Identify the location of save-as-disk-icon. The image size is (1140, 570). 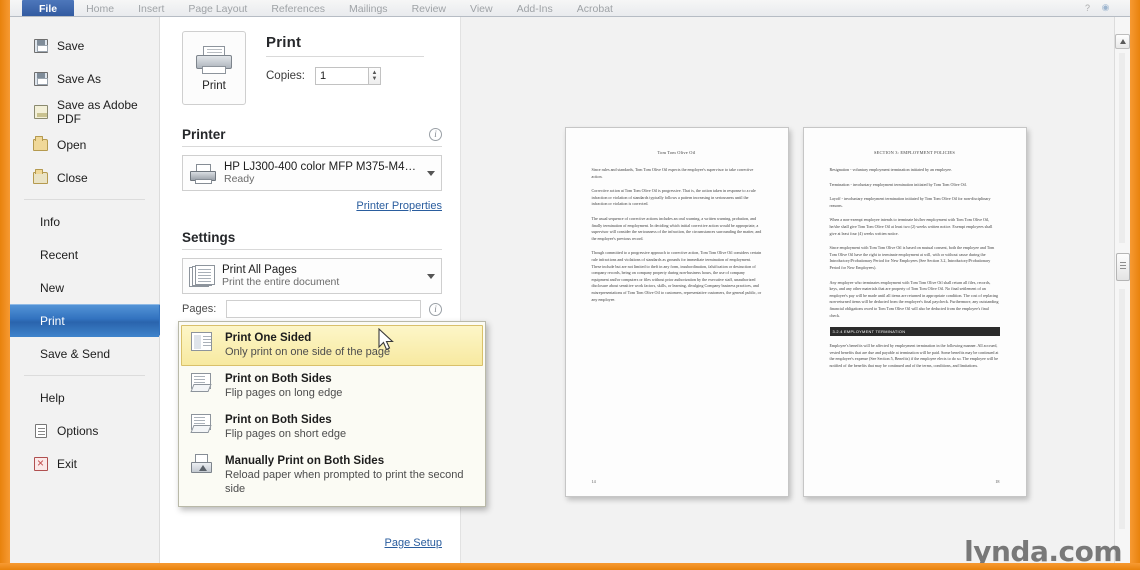
(40, 78).